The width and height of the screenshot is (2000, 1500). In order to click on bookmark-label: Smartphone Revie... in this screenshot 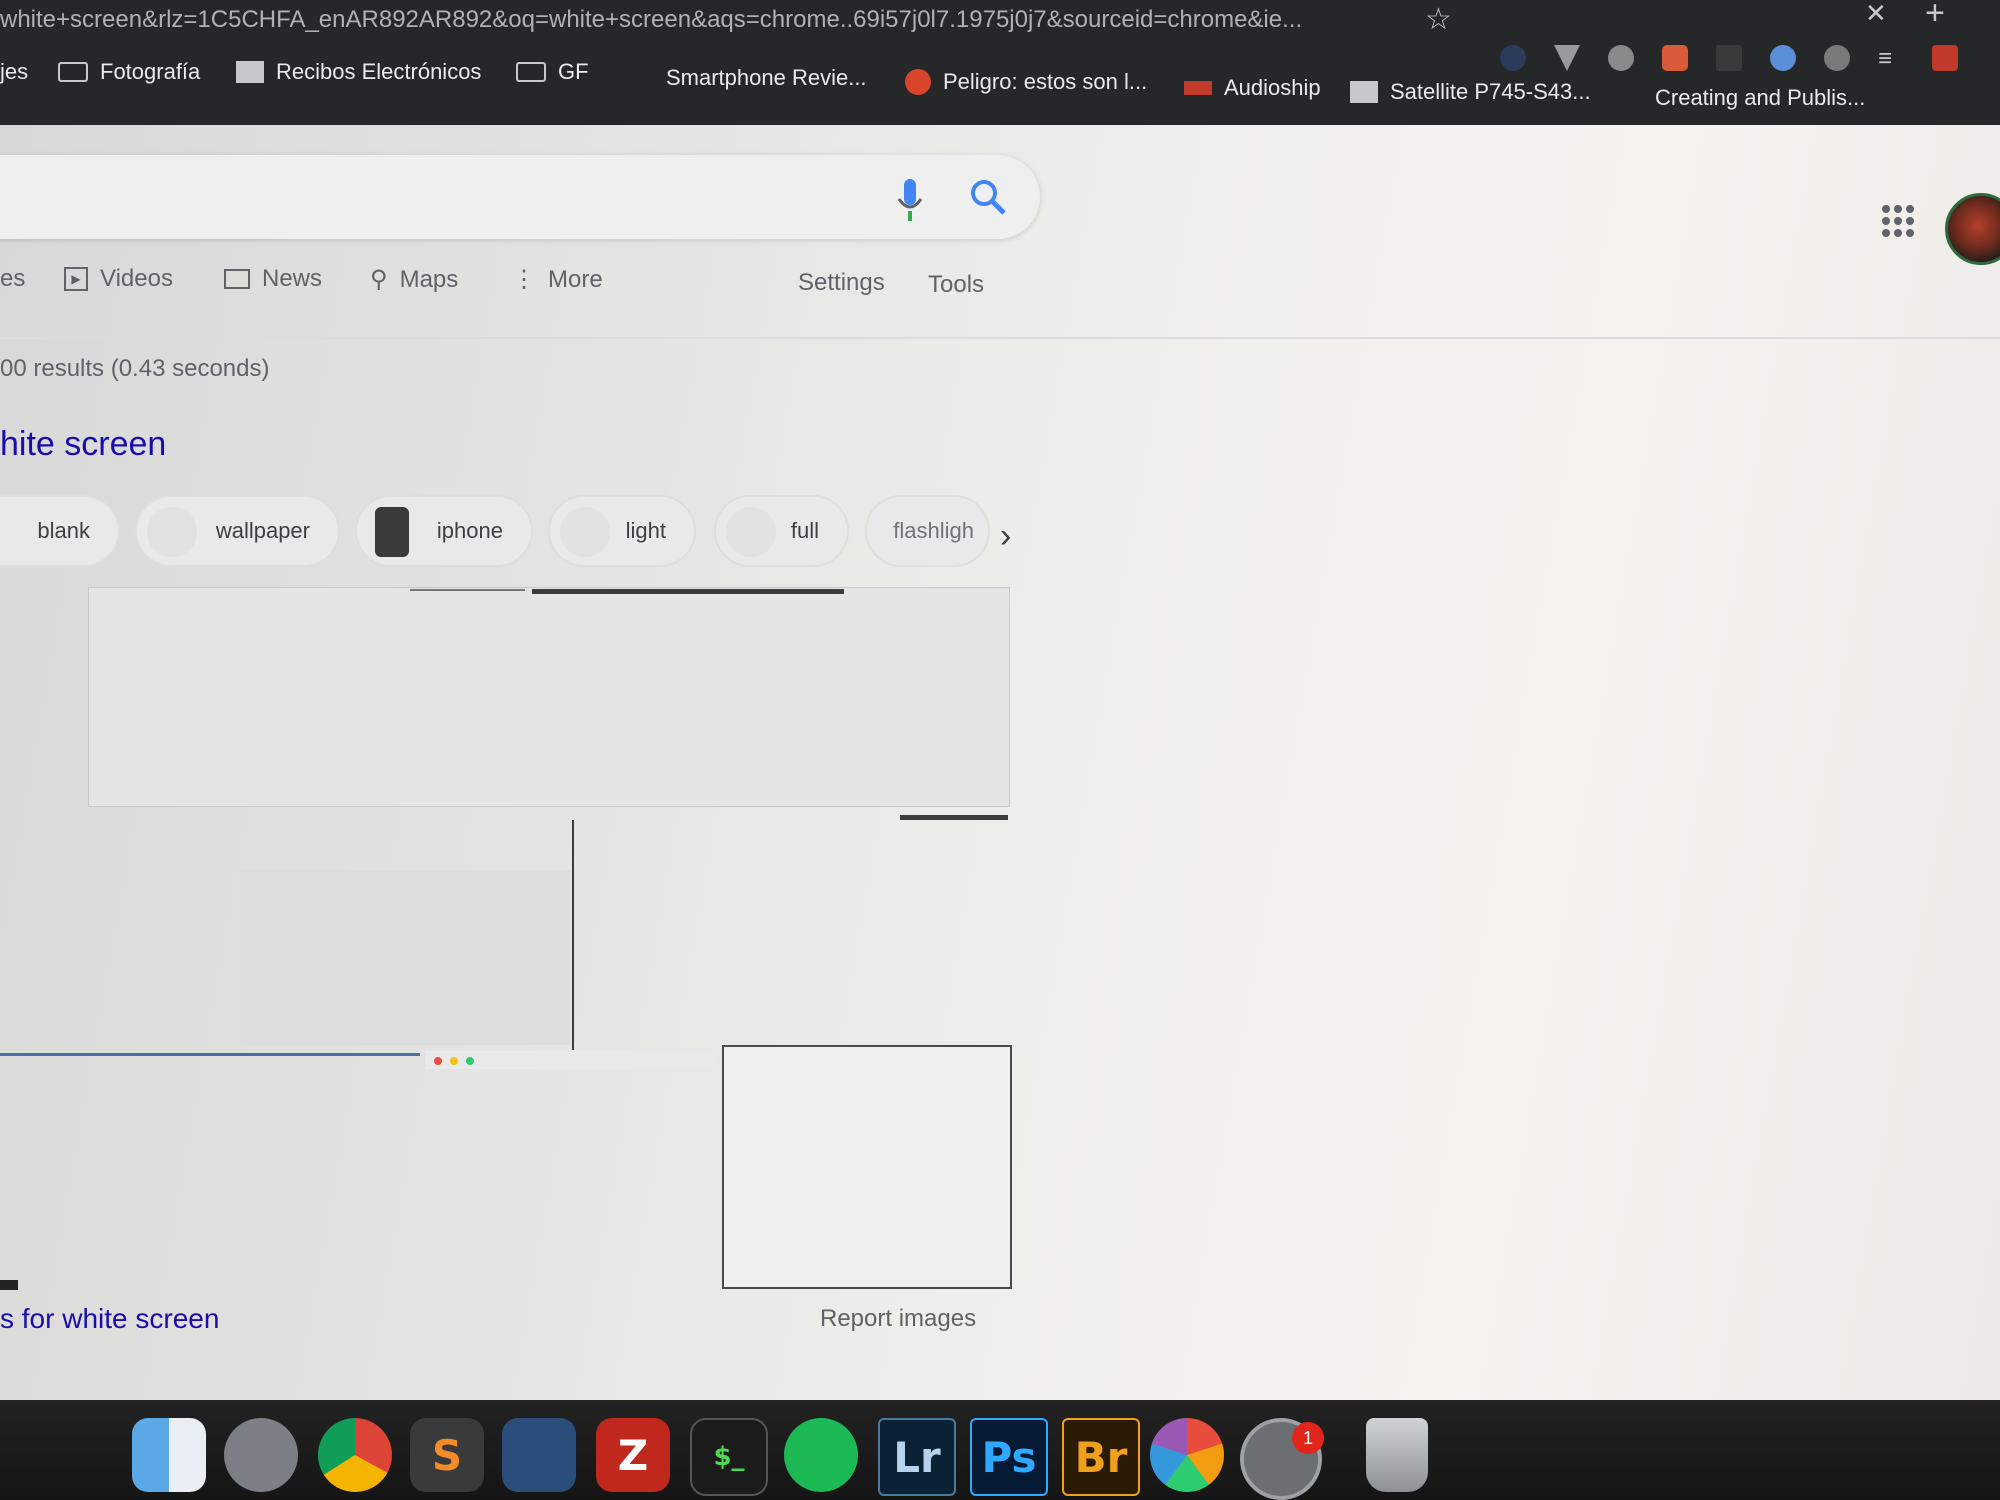, I will do `click(766, 77)`.